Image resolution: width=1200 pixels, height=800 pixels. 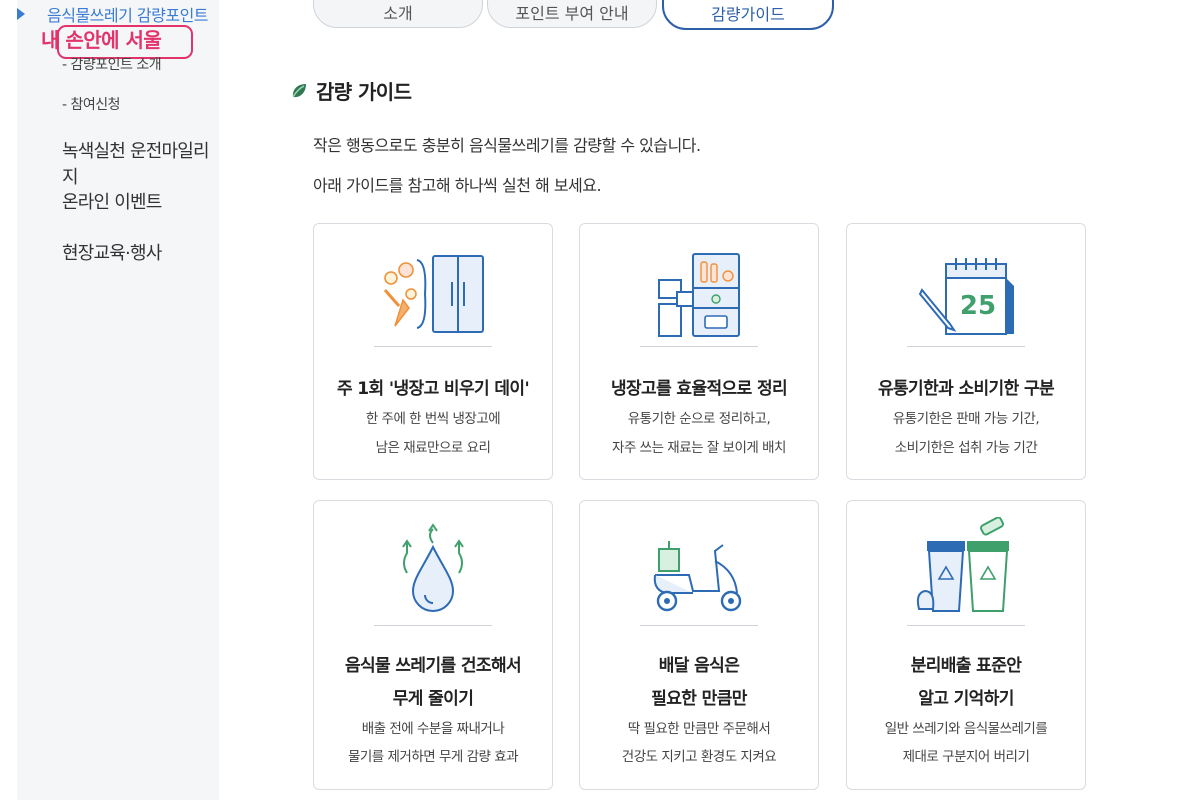 I want to click on sidebar-item-label: 음식물쓰레기 감량포인트, so click(x=128, y=15).